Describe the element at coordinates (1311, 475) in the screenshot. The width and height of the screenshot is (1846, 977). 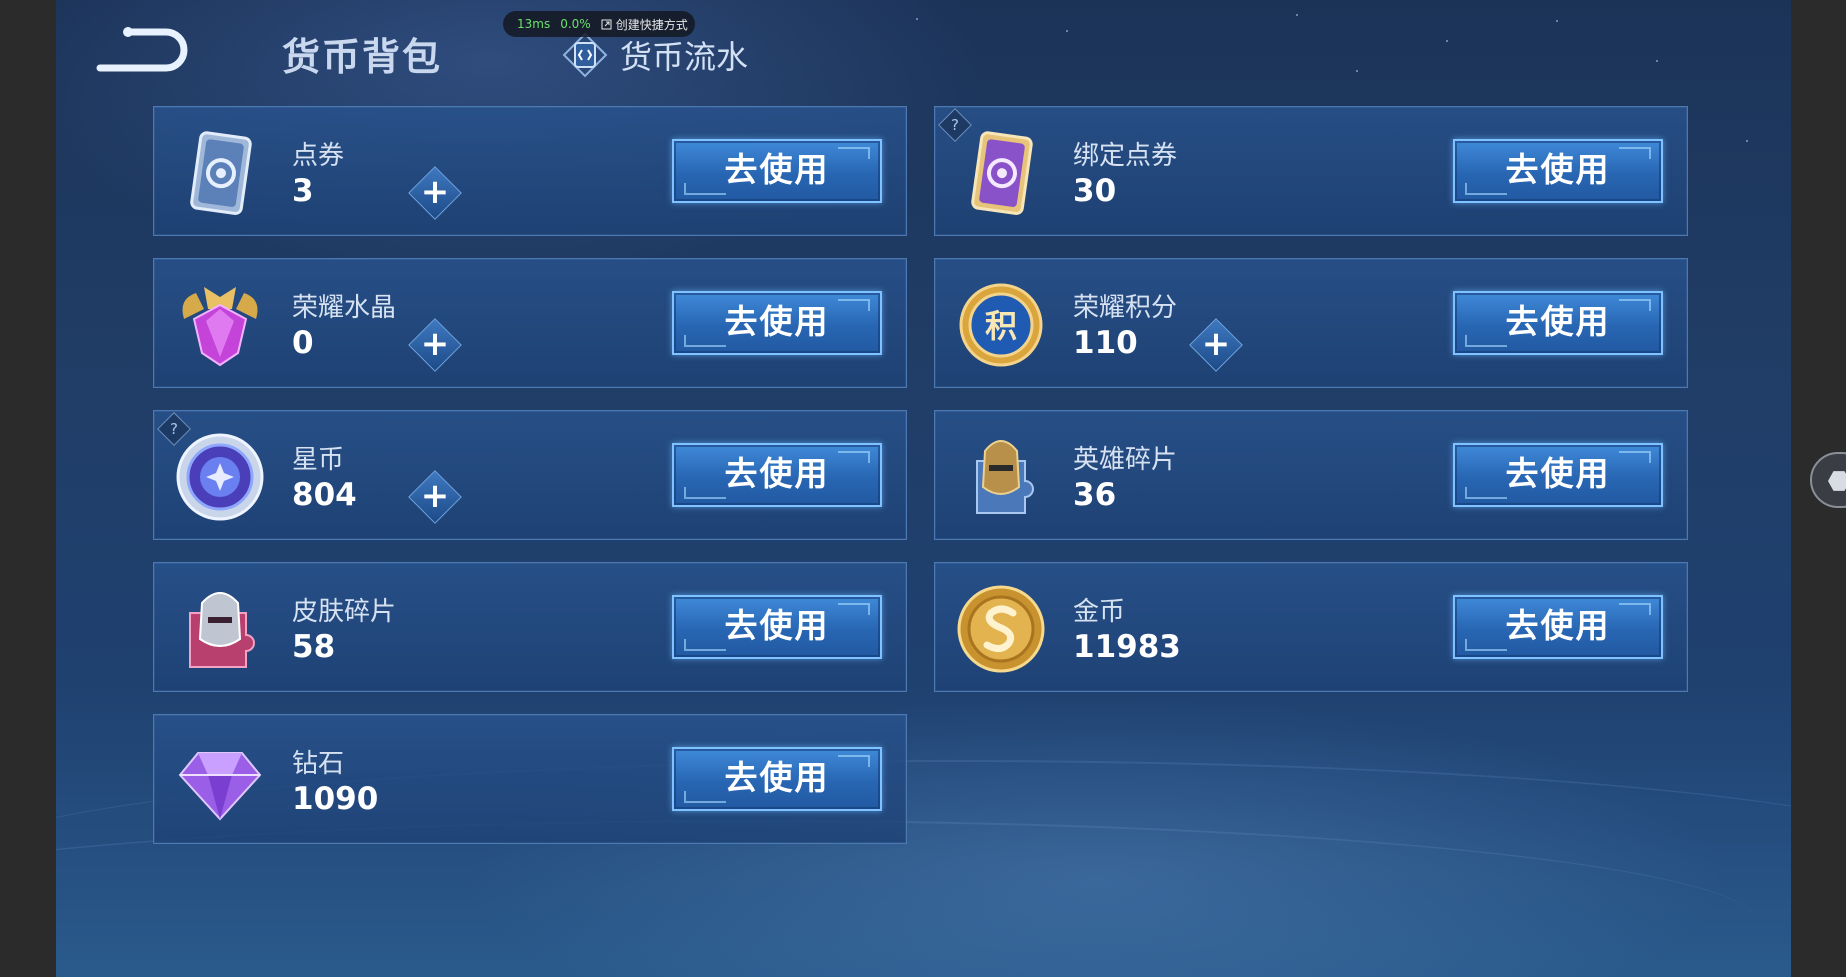
I see `currency-card-hero-fragment: 英雄碎片 36 去使用` at that location.